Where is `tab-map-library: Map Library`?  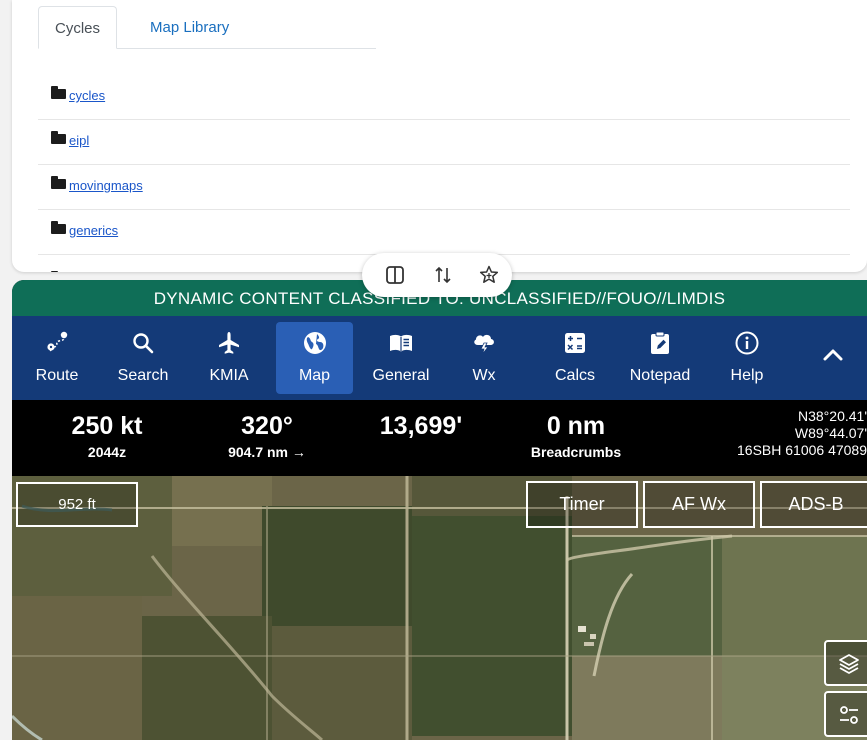 tab-map-library: Map Library is located at coordinates (189, 27).